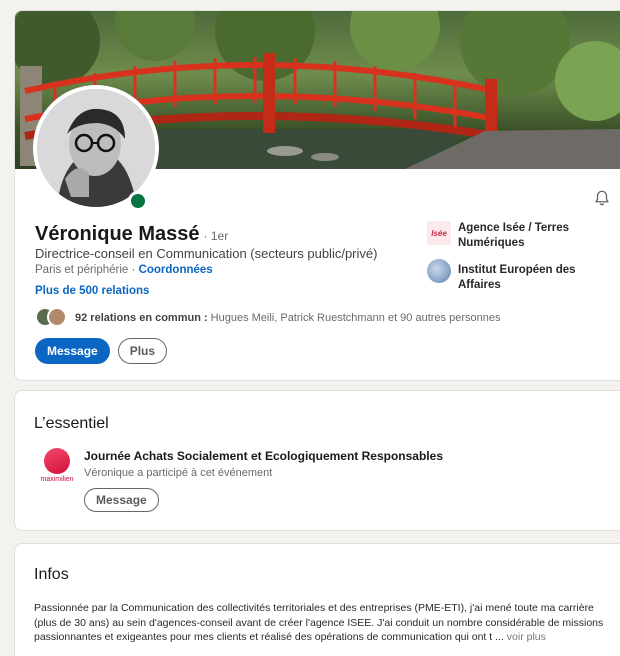 The height and width of the screenshot is (656, 620). What do you see at coordinates (176, 270) in the screenshot?
I see `contact-info-link: Coordonnées` at bounding box center [176, 270].